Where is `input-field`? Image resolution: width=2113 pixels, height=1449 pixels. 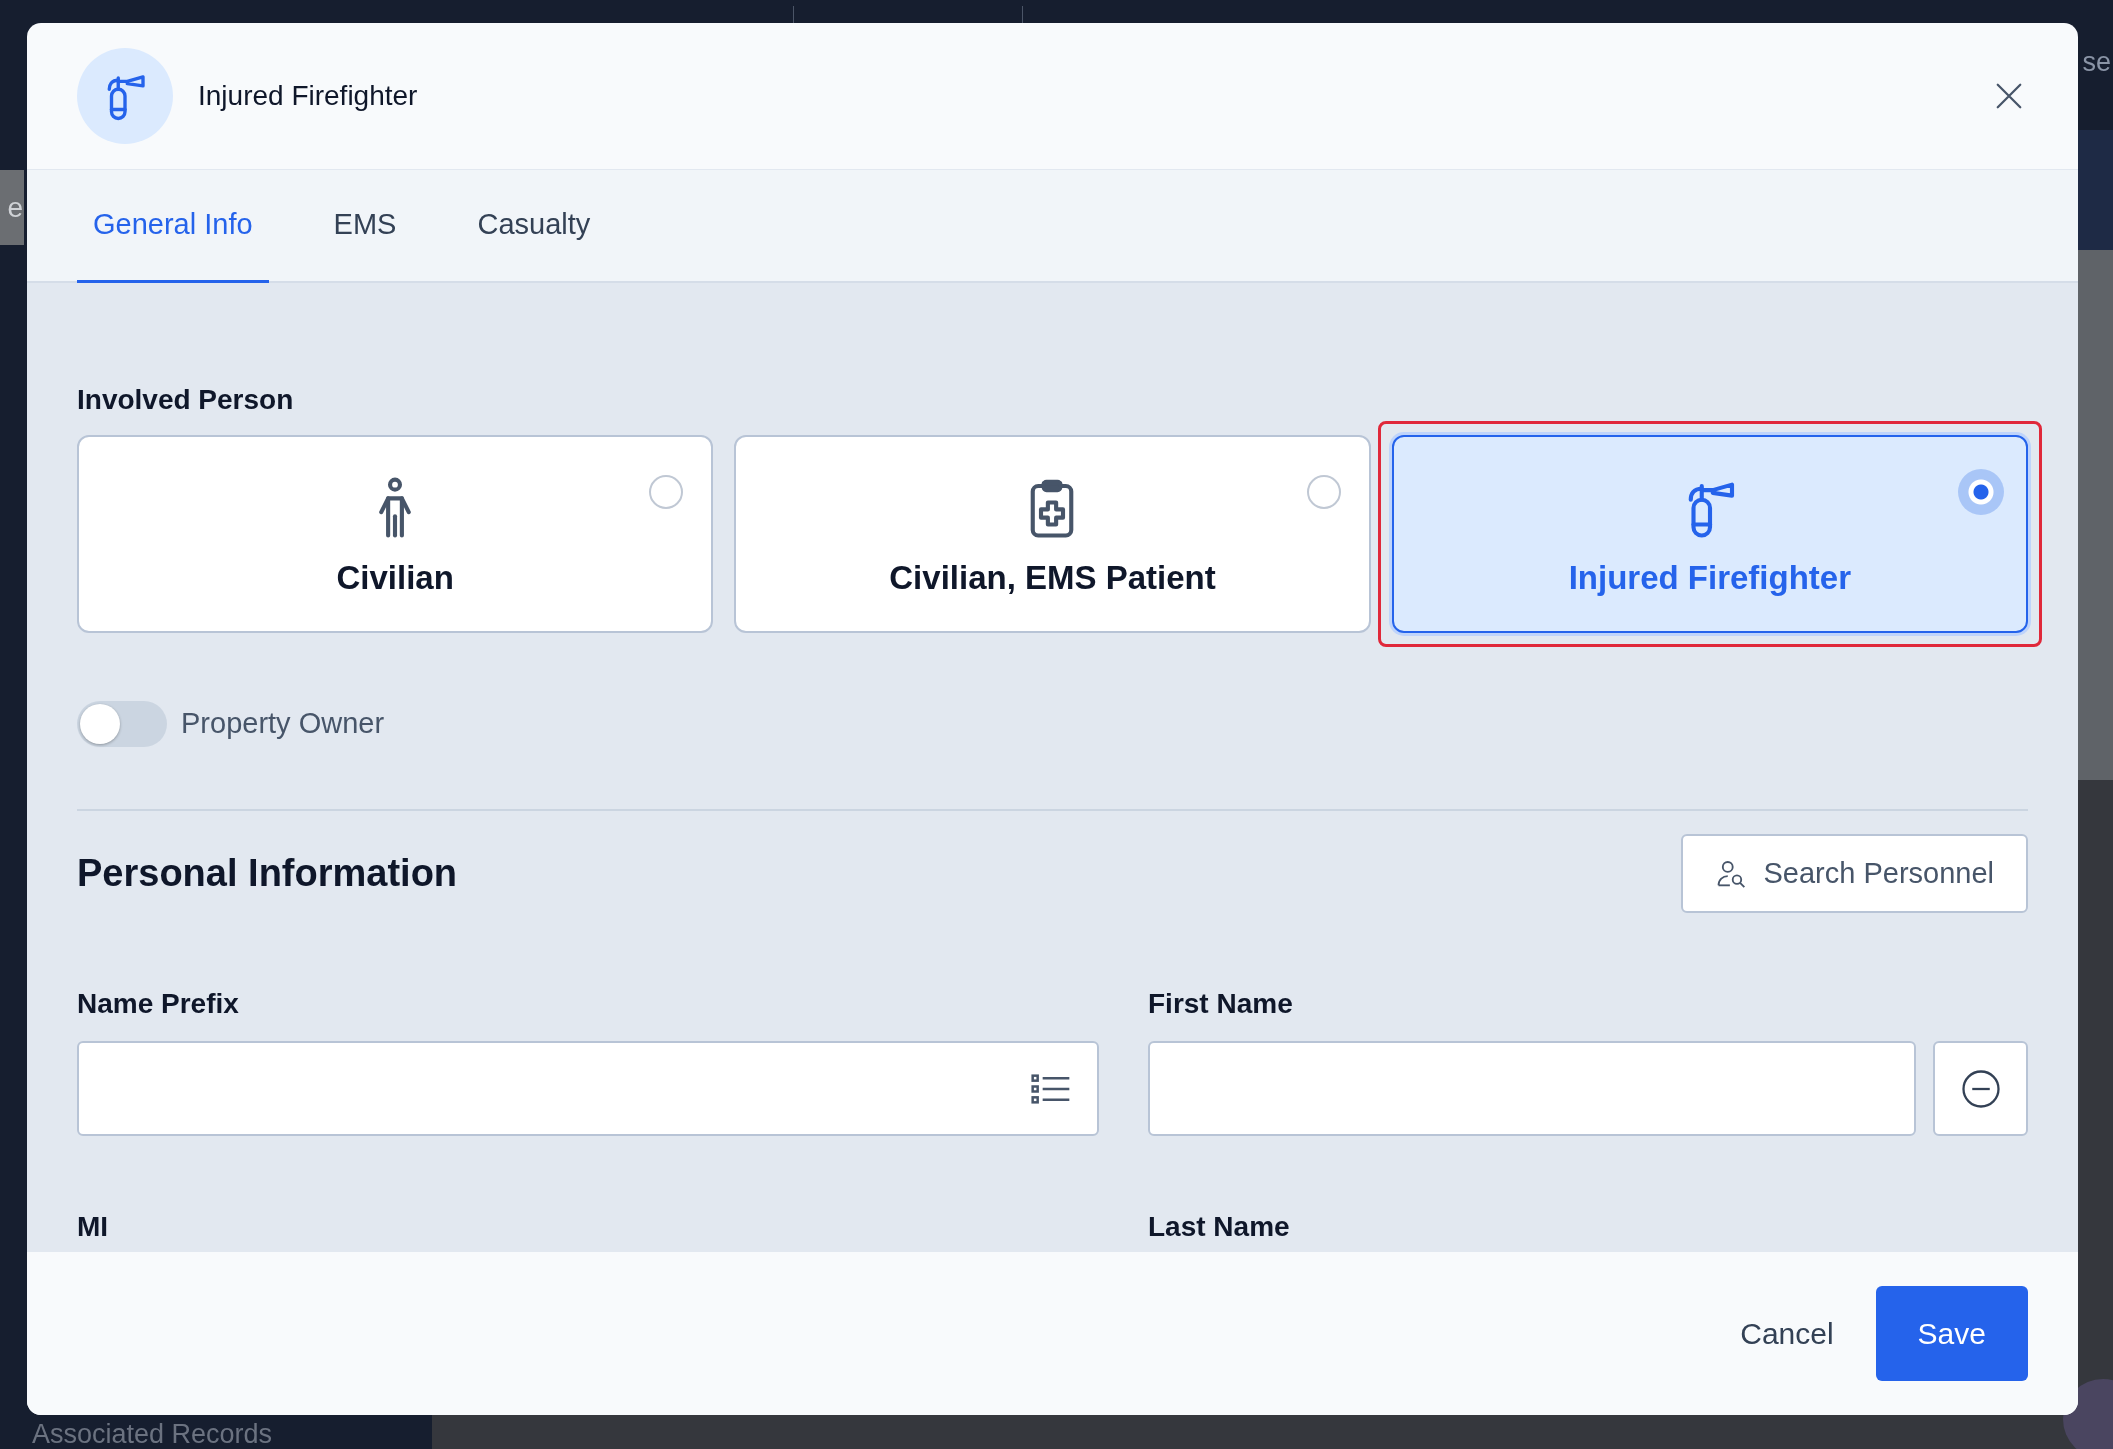
input-field is located at coordinates (1532, 1088).